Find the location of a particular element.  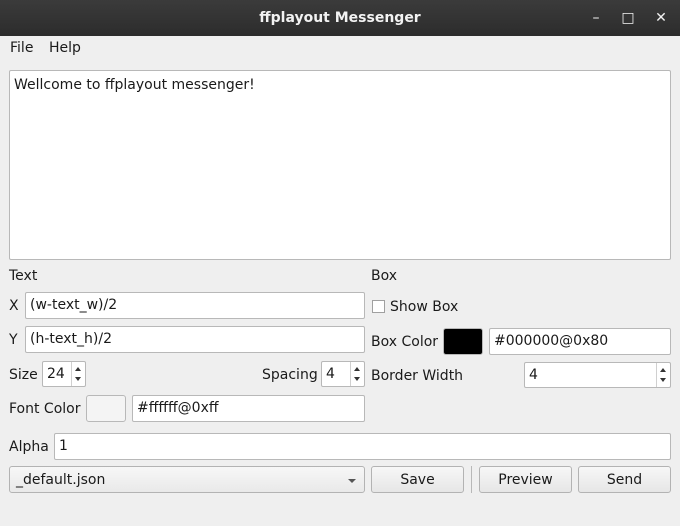

x-input-value: (w-text_w)/2 is located at coordinates (74, 305).